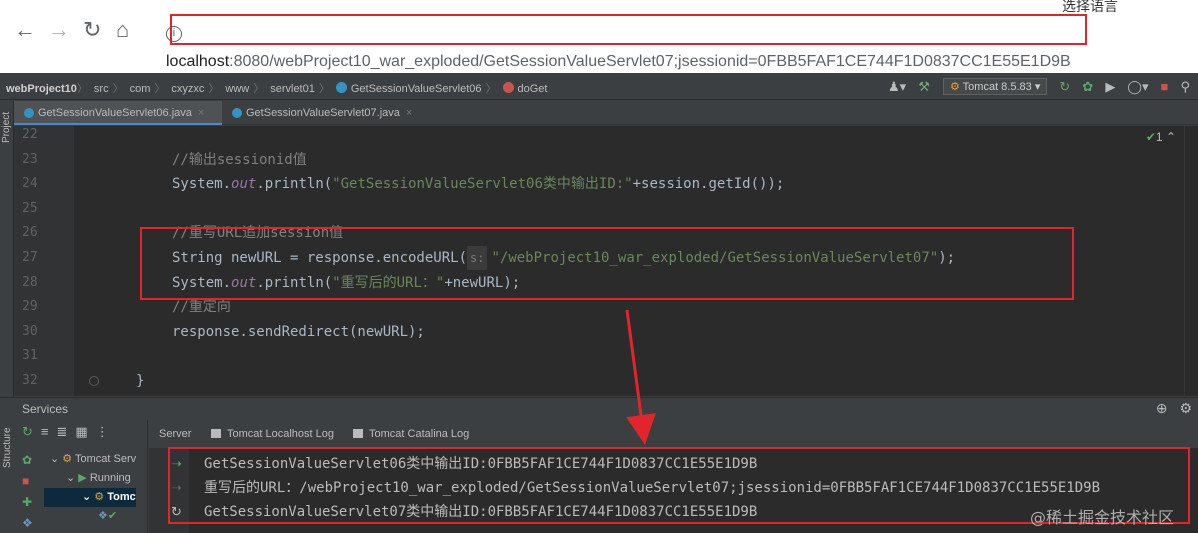 The image size is (1198, 533). Describe the element at coordinates (1102, 517) in the screenshot. I see `watermark: @稀土掘金技术社区` at that location.